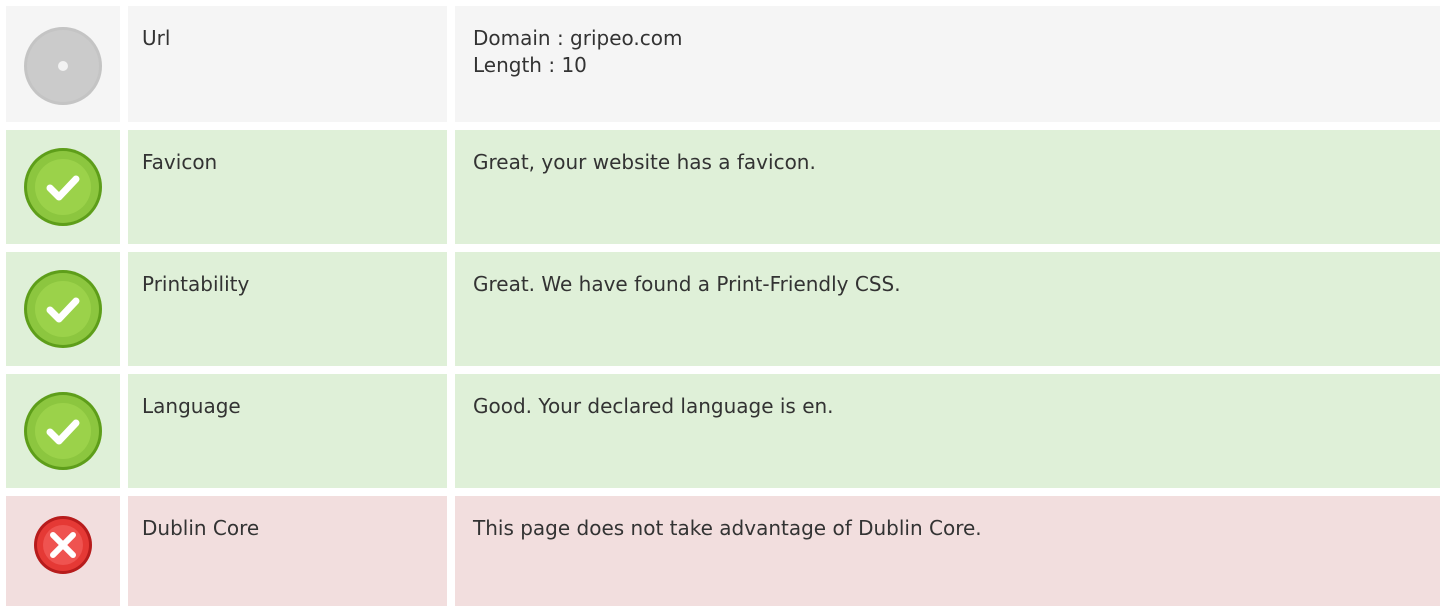  Describe the element at coordinates (287, 187) in the screenshot. I see `row-label: Favicon` at that location.